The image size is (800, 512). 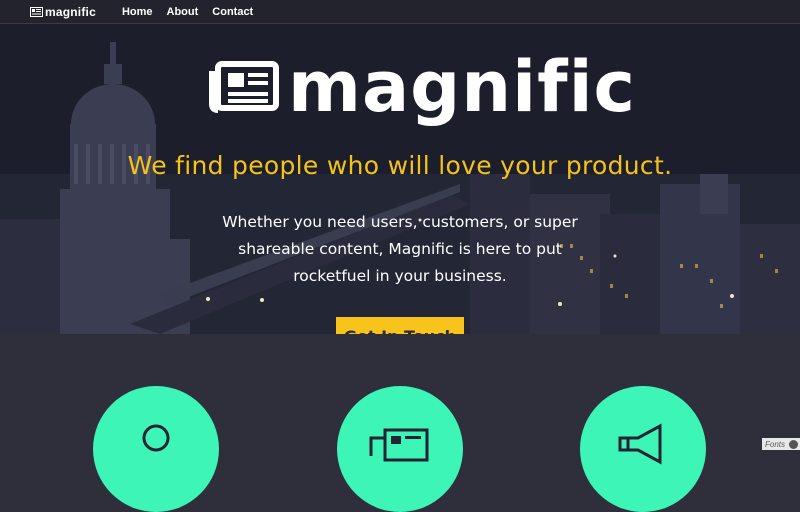 I want to click on fonts-badge-icon, so click(x=794, y=444).